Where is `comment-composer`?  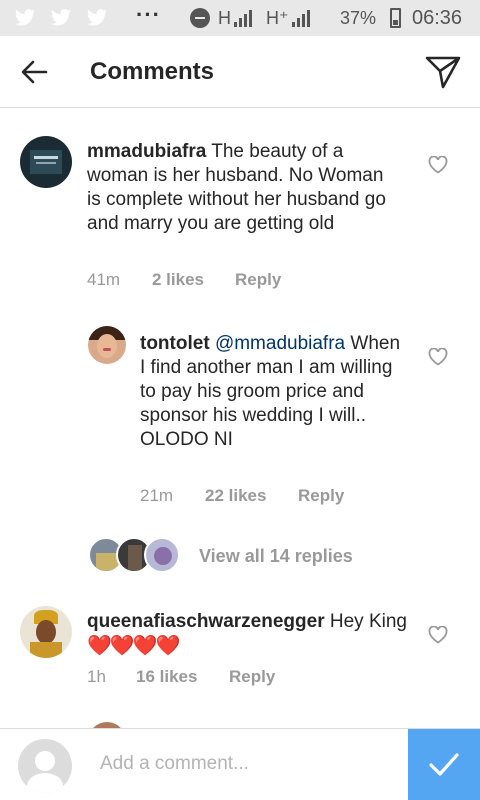
comment-composer is located at coordinates (240, 764).